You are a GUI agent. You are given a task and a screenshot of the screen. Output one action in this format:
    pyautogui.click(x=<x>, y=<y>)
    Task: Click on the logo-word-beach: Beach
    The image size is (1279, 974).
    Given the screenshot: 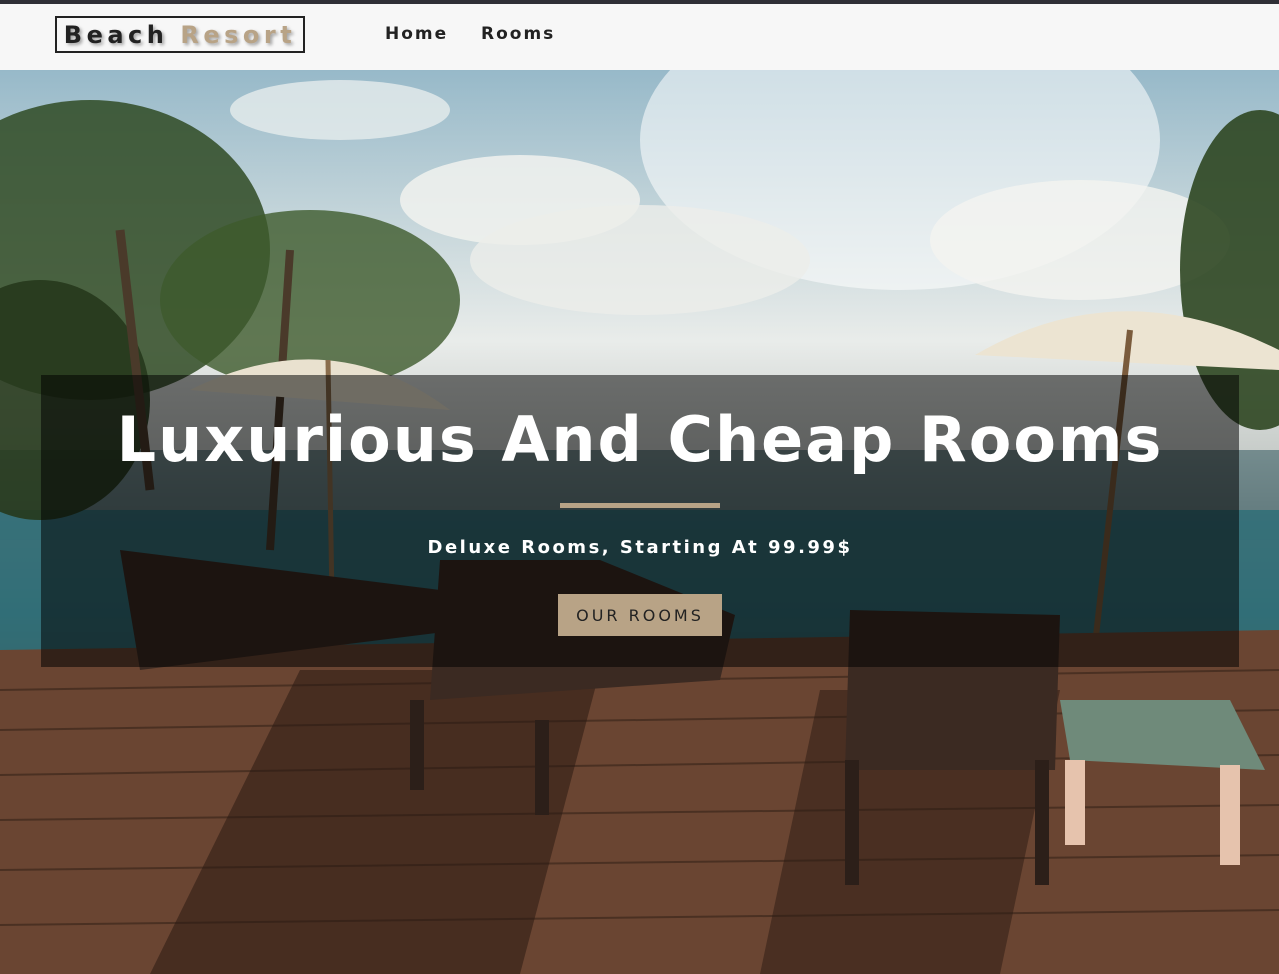 What is the action you would take?
    pyautogui.click(x=116, y=34)
    